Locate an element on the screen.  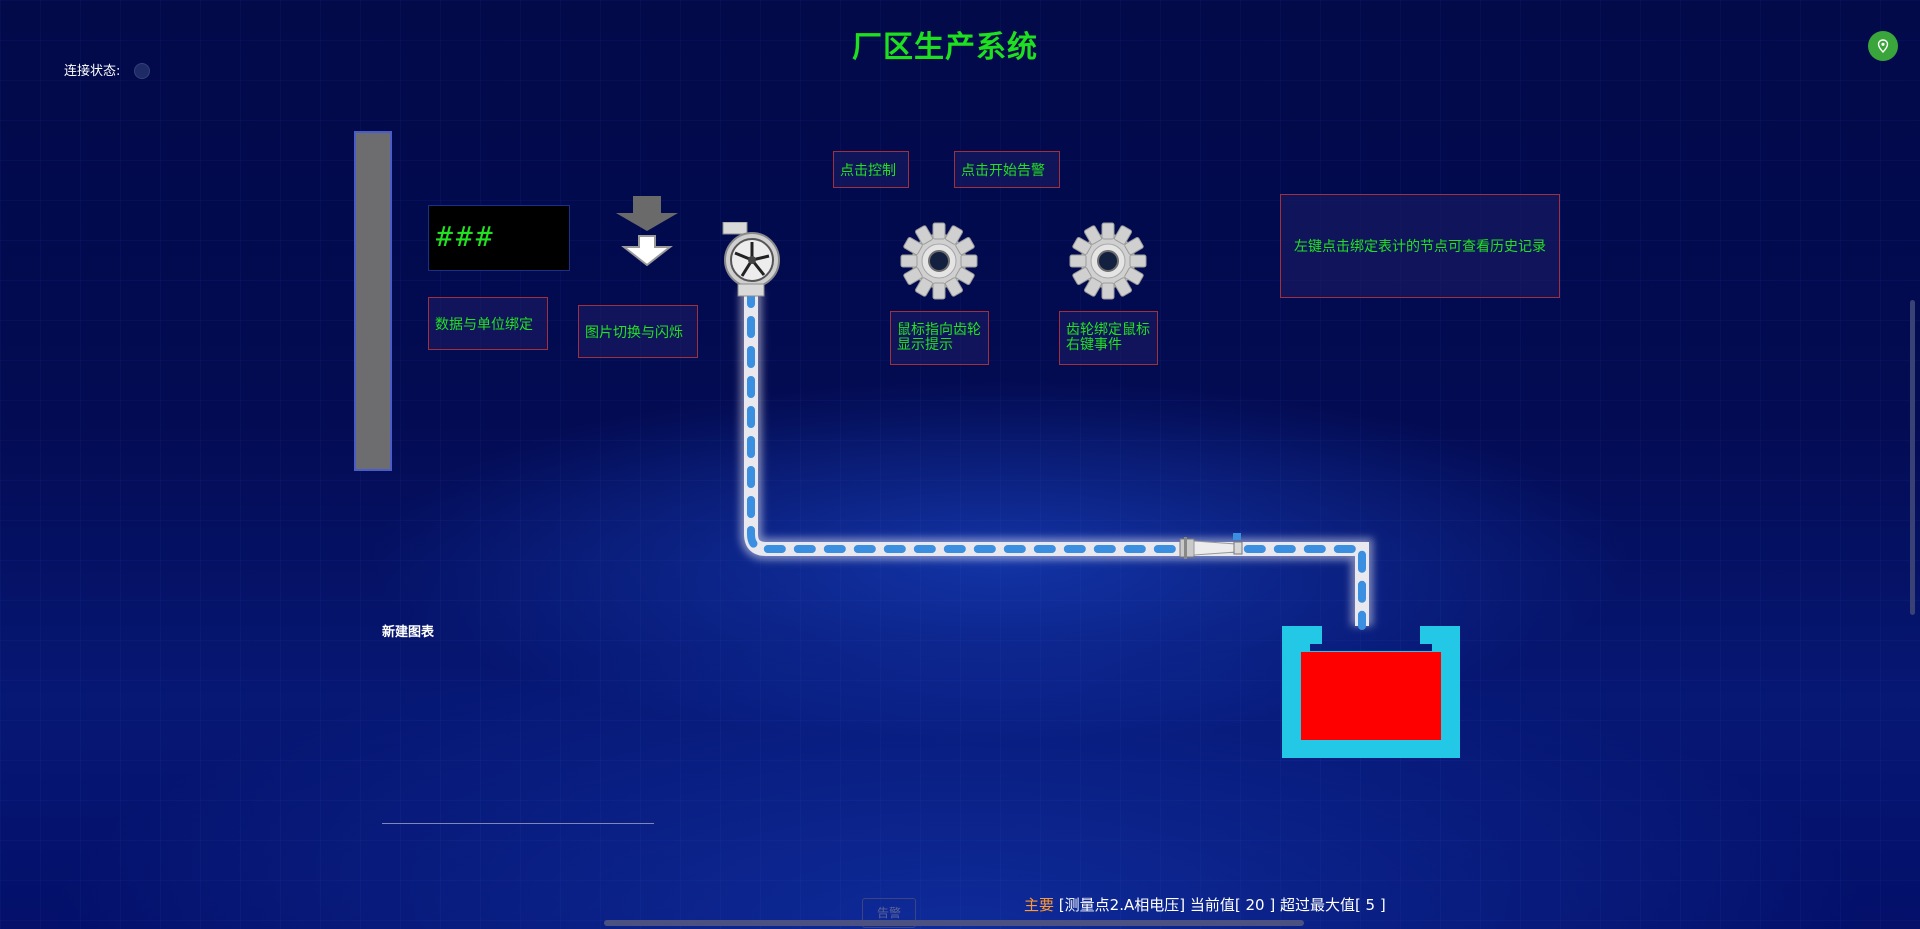
info-panel: 左键点击绑定表计的节点可查看历史记录 is located at coordinates (1420, 246).